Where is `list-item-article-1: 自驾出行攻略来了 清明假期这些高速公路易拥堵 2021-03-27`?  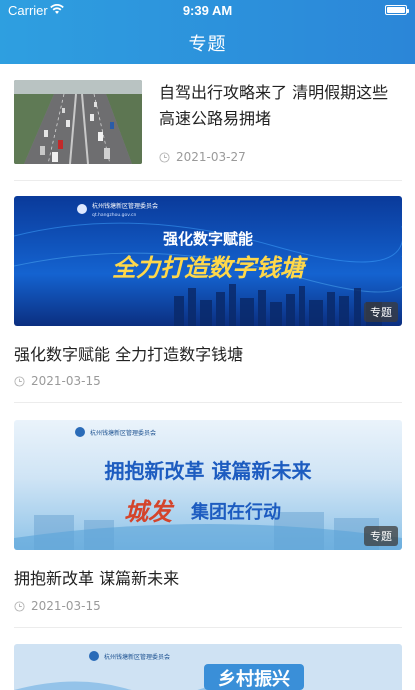 list-item-article-1: 自驾出行攻略来了 清明假期这些高速公路易拥堵 2021-03-27 is located at coordinates (208, 128).